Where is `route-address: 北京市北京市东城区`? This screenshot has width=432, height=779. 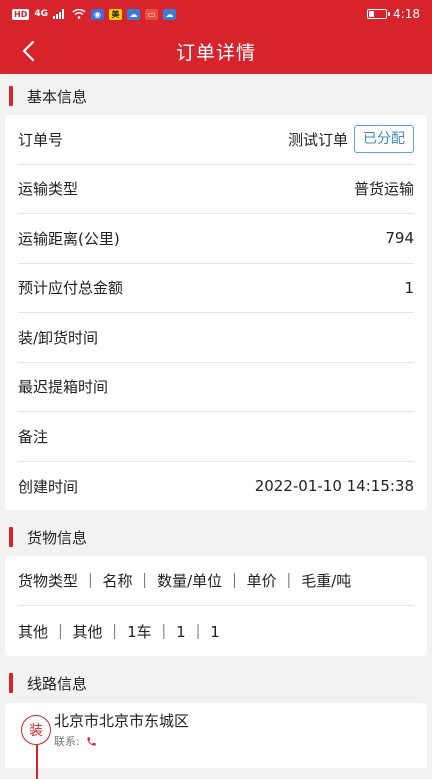 route-address: 北京市北京市东城区 is located at coordinates (122, 721).